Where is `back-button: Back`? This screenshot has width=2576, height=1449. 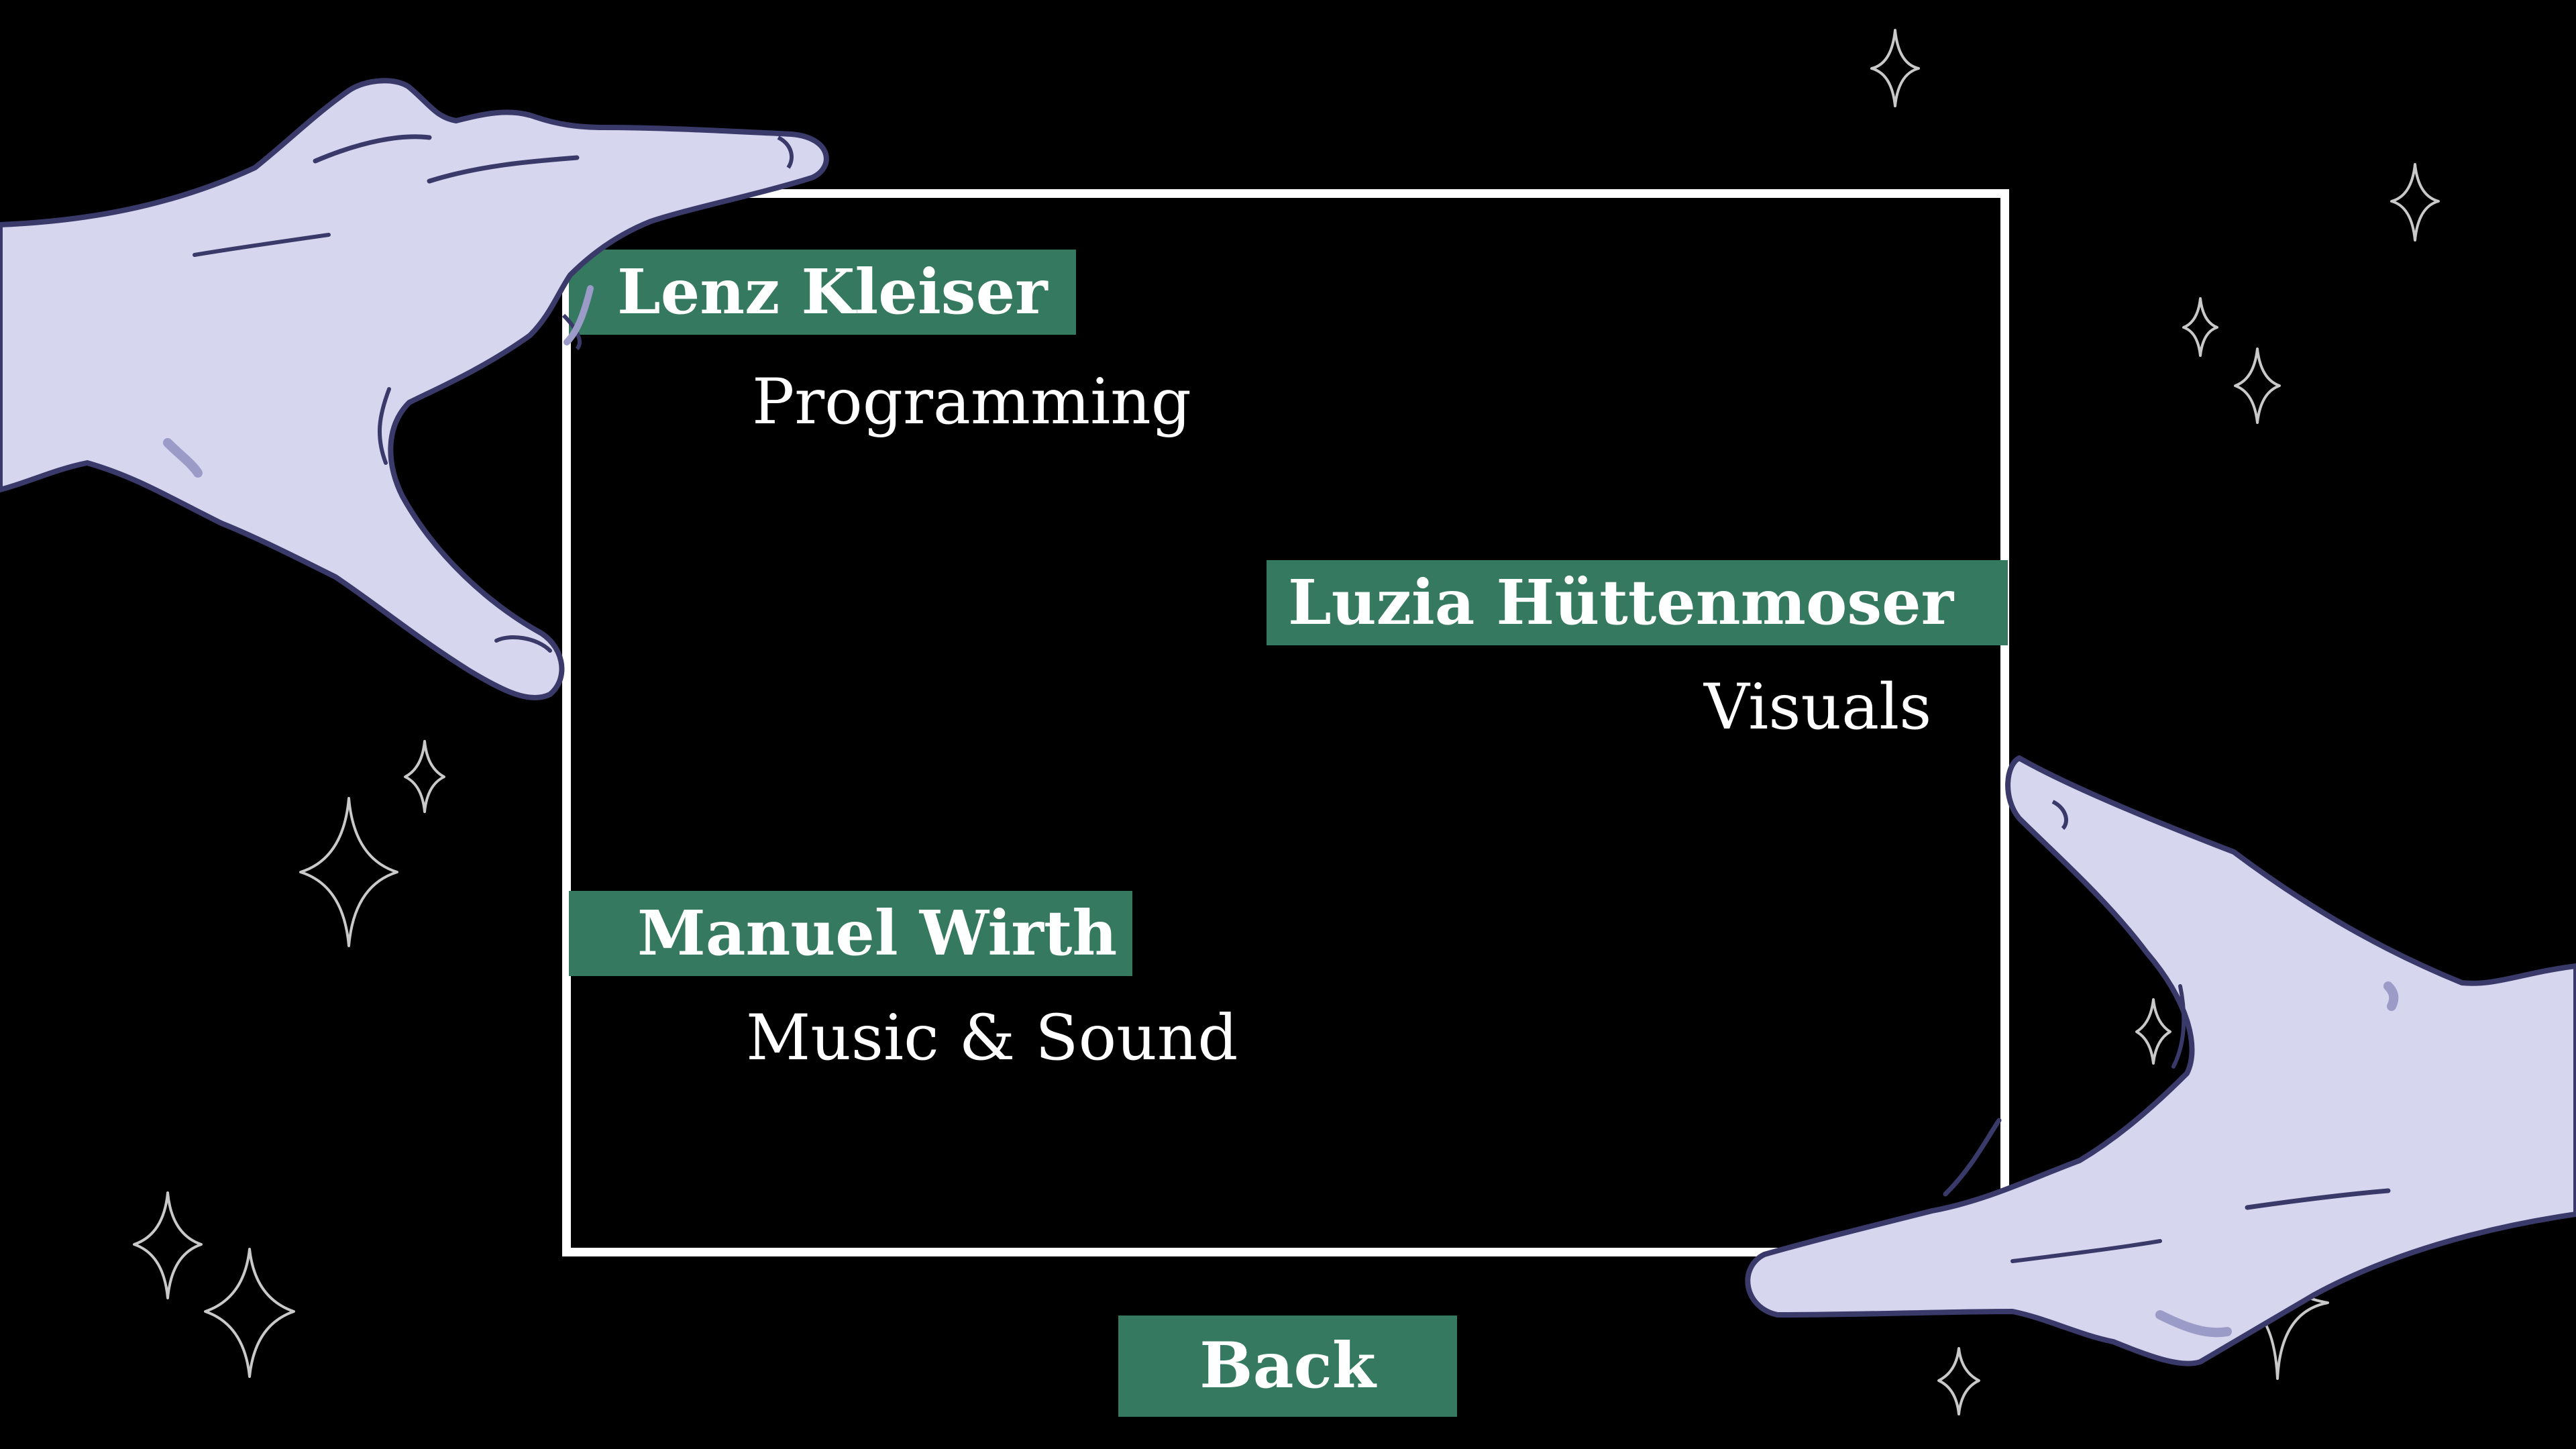 back-button: Back is located at coordinates (1287, 1366).